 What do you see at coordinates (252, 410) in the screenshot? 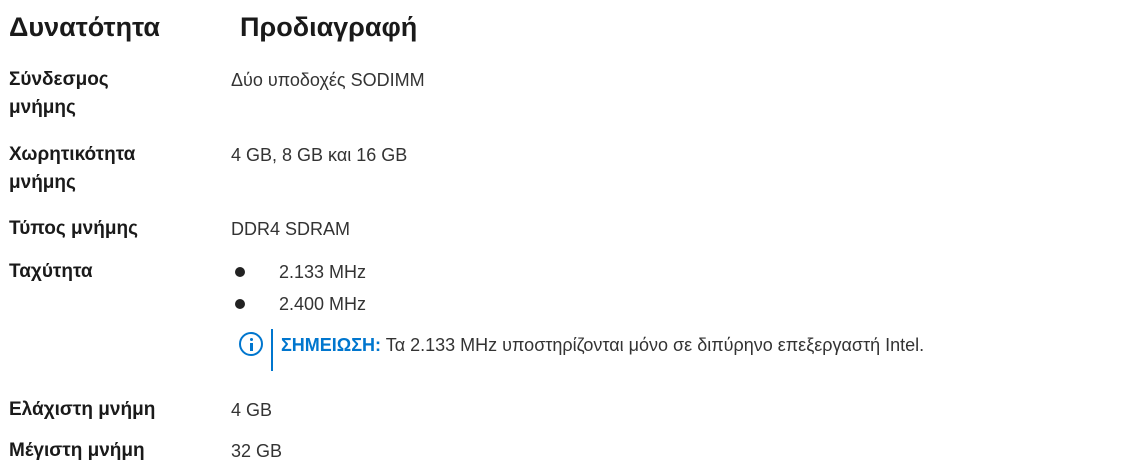
I see `row-value: 4 GB` at bounding box center [252, 410].